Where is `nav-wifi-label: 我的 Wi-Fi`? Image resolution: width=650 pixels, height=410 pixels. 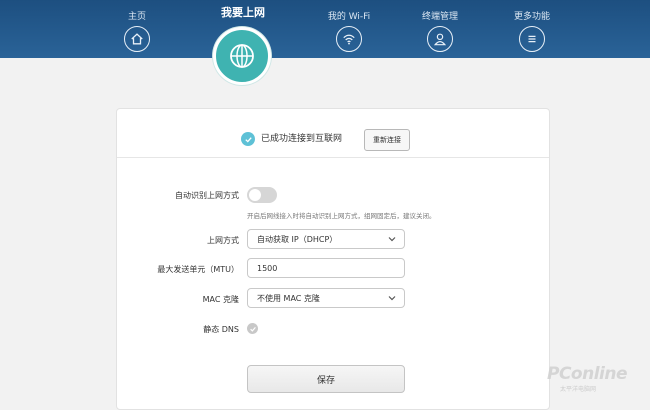
nav-wifi-label: 我的 Wi-Fi is located at coordinates (349, 17).